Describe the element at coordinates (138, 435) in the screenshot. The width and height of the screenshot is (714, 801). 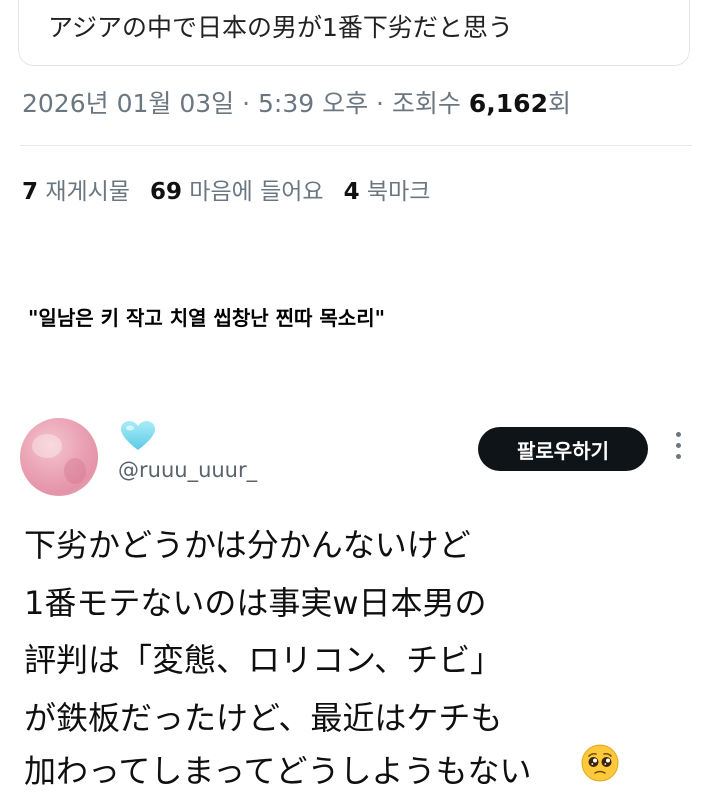
I see `light-blue-heart-icon` at that location.